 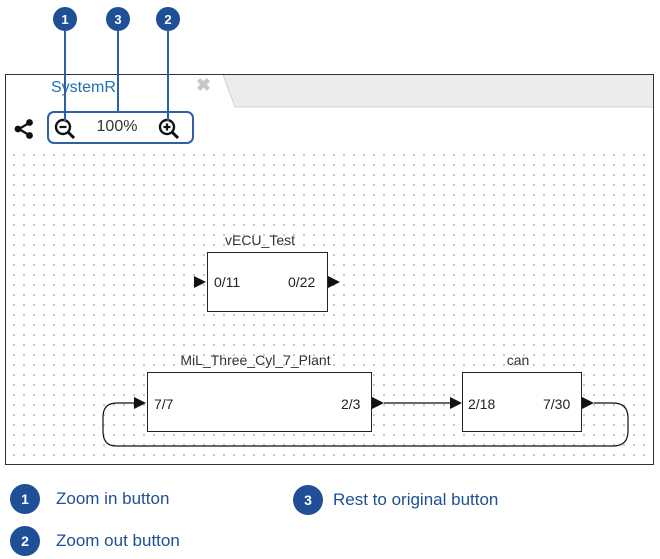 I want to click on zoom-in-icon, so click(x=169, y=129).